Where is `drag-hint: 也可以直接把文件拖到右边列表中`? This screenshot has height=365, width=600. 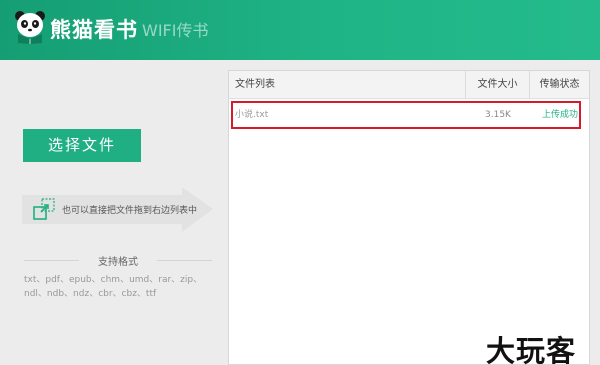
drag-hint: 也可以直接把文件拖到右边列表中 is located at coordinates (117, 209).